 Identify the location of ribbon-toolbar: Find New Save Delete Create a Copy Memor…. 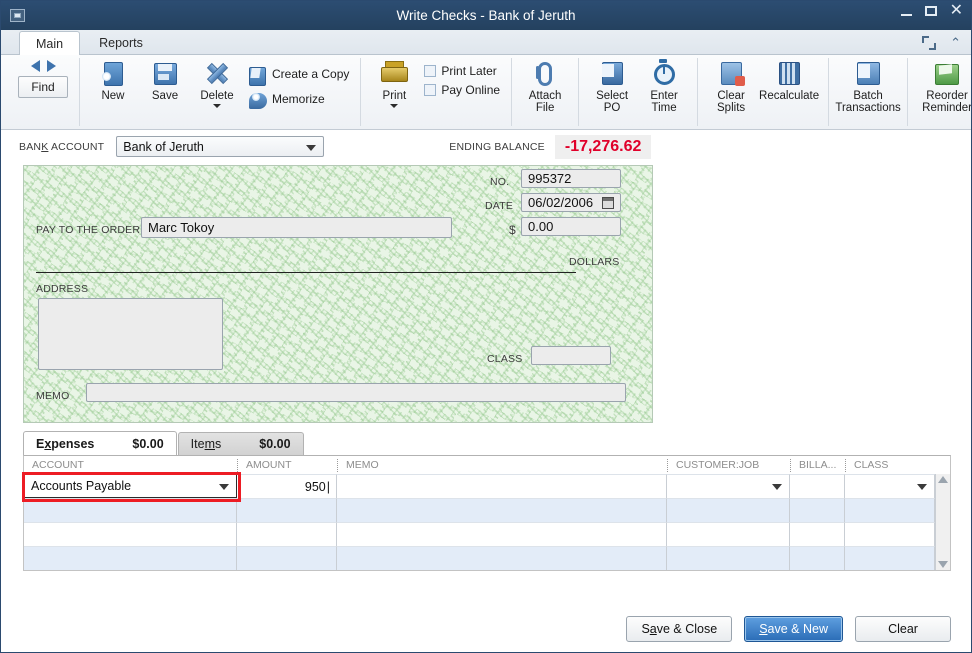
(486, 92).